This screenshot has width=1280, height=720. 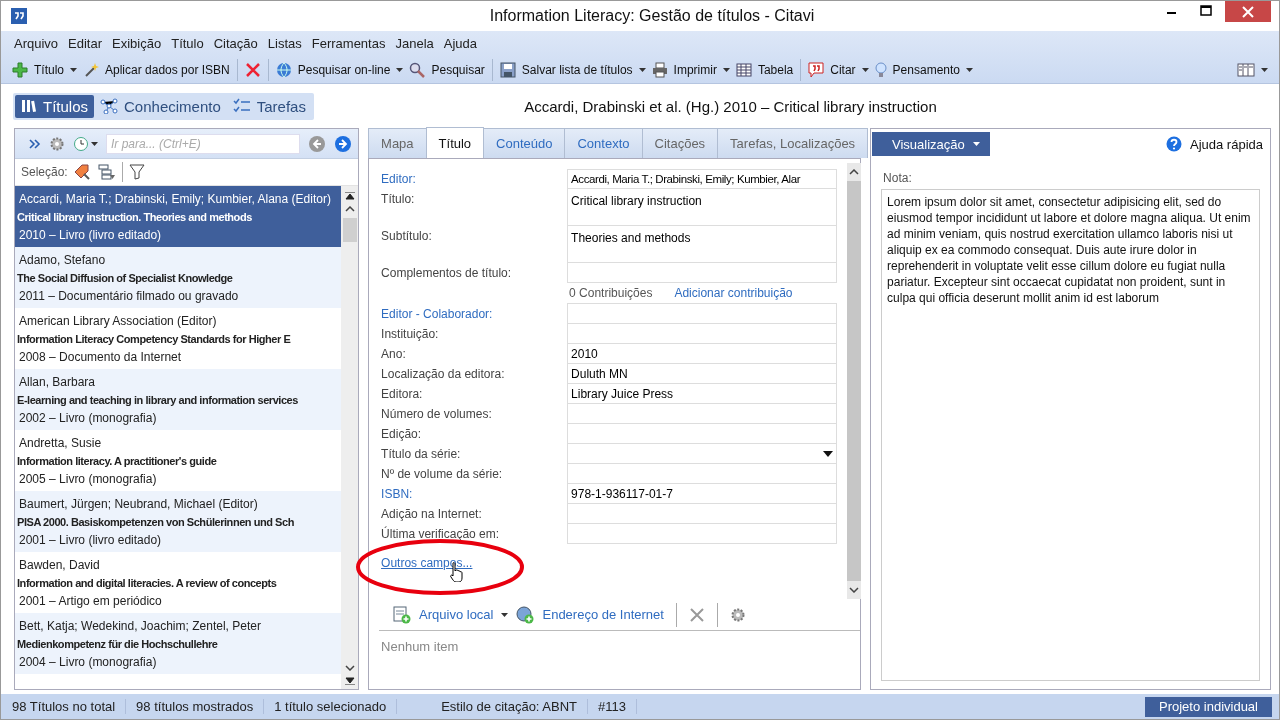 I want to click on reference-list-item: Bett, Katja; Wedekind, Joachim; Zentel, Peter Medienkompetenz für die Hochschullehre 2004 – Livro (monografia), so click(x=178, y=643).